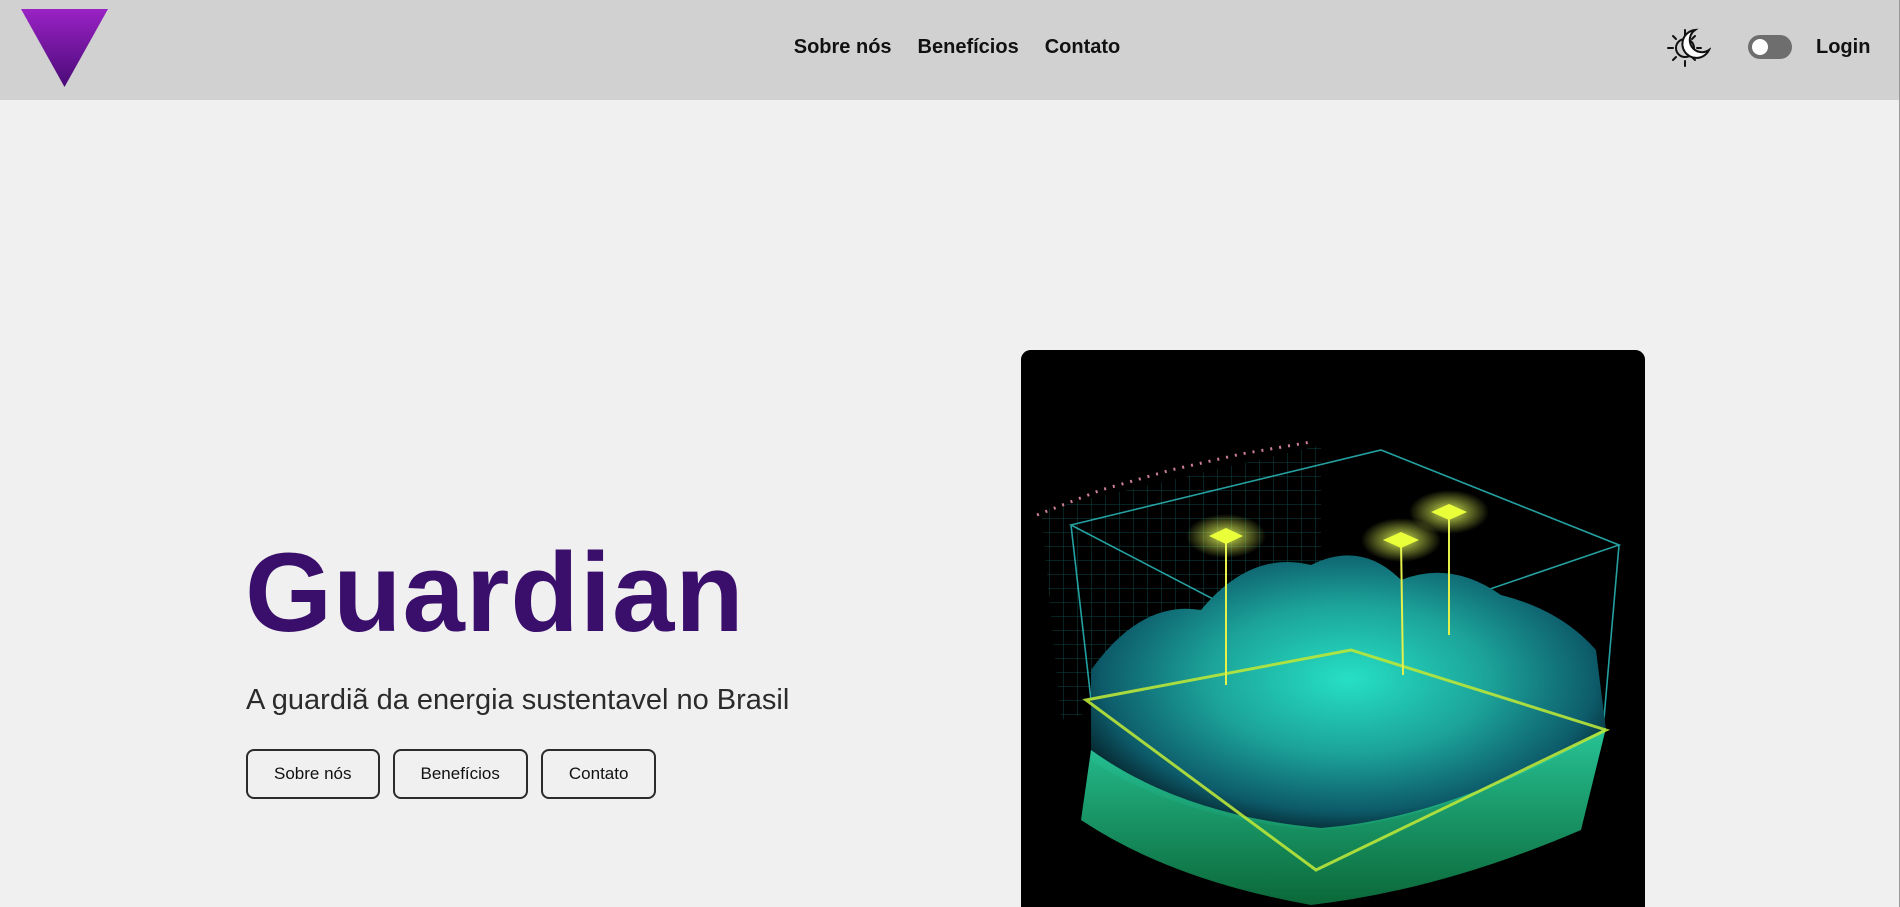  I want to click on nav-contato: Contato, so click(1083, 47).